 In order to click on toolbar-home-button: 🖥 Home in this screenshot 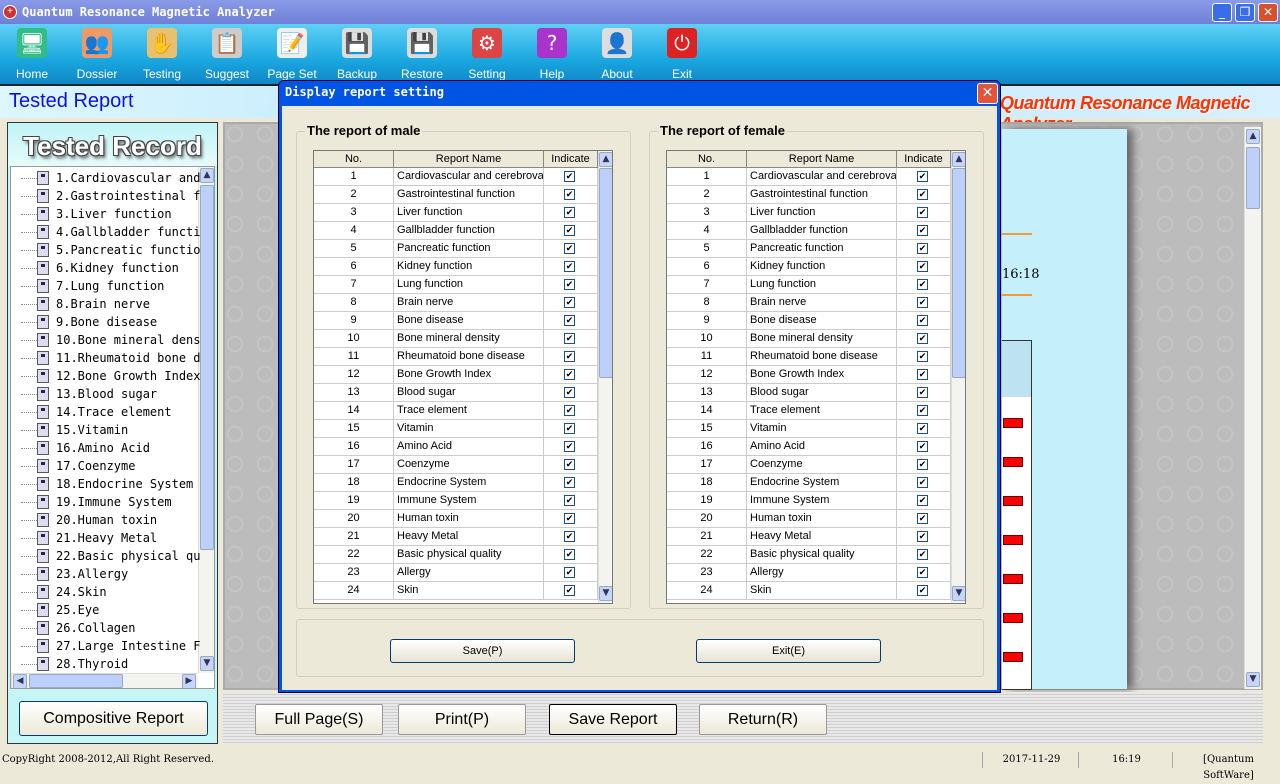, I will do `click(32, 54)`.